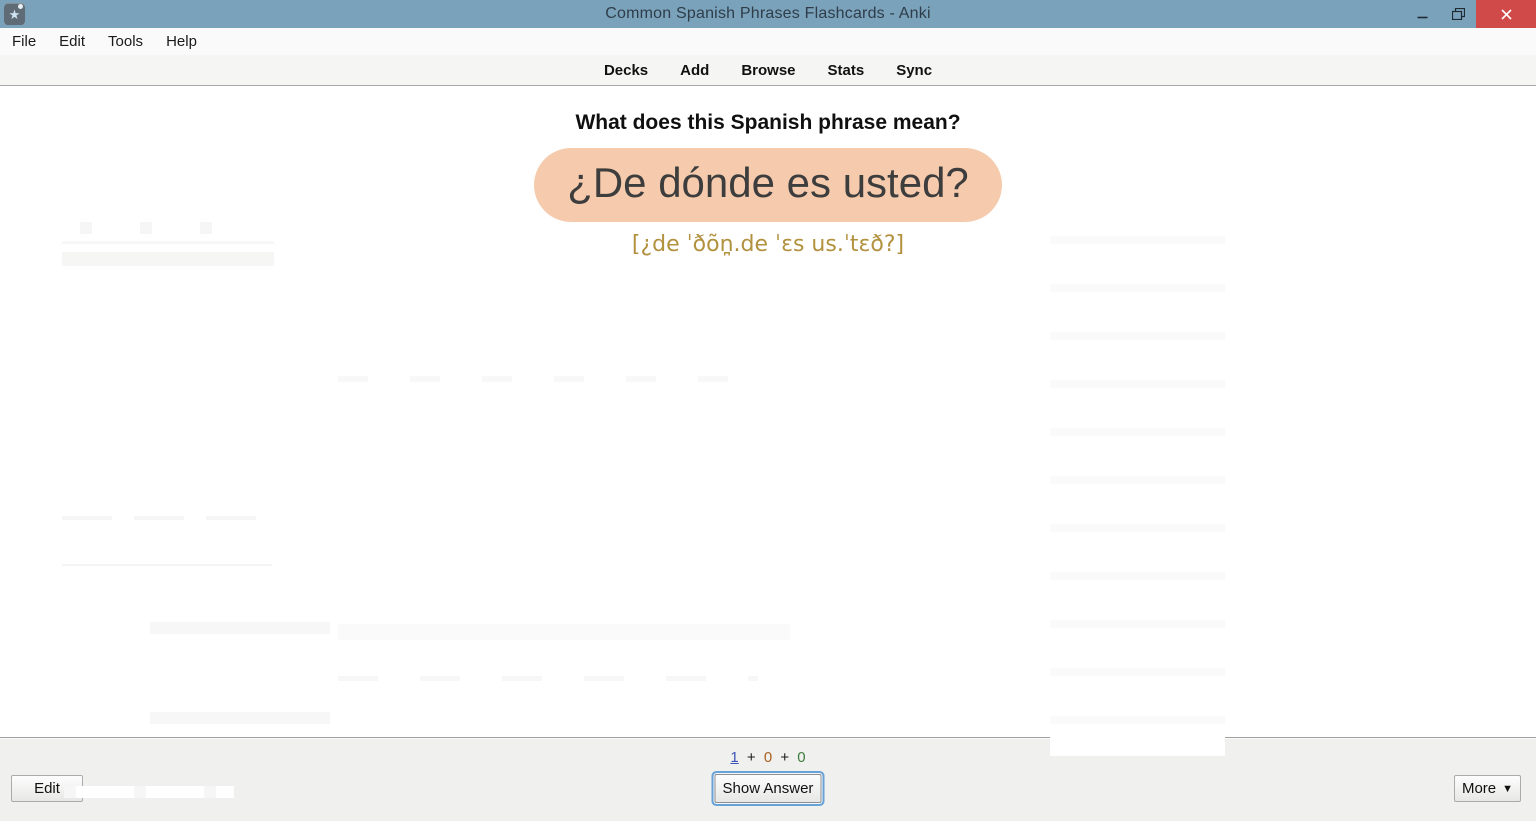 The width and height of the screenshot is (1536, 821). What do you see at coordinates (72, 41) in the screenshot?
I see `menu-edit: Edit` at bounding box center [72, 41].